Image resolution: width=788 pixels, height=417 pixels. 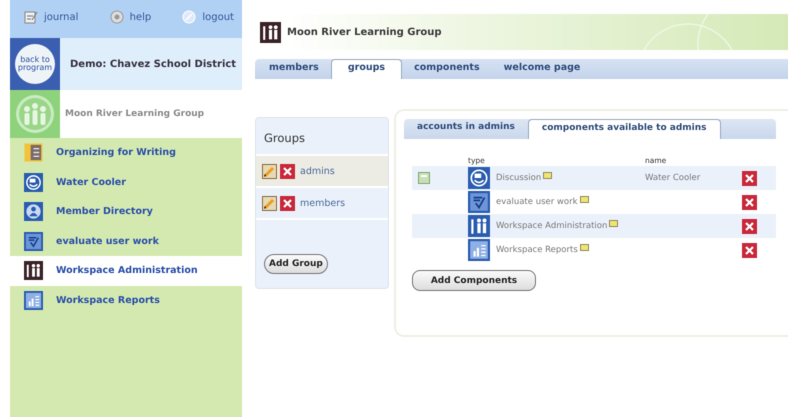 I want to click on notepad-icon, so click(x=31, y=17).